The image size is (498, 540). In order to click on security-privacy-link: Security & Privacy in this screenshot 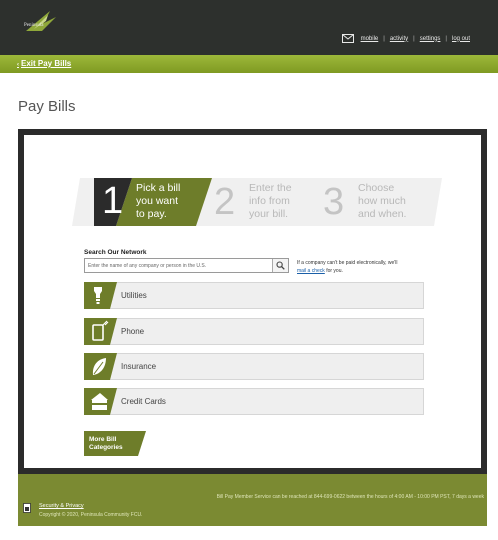, I will do `click(61, 506)`.